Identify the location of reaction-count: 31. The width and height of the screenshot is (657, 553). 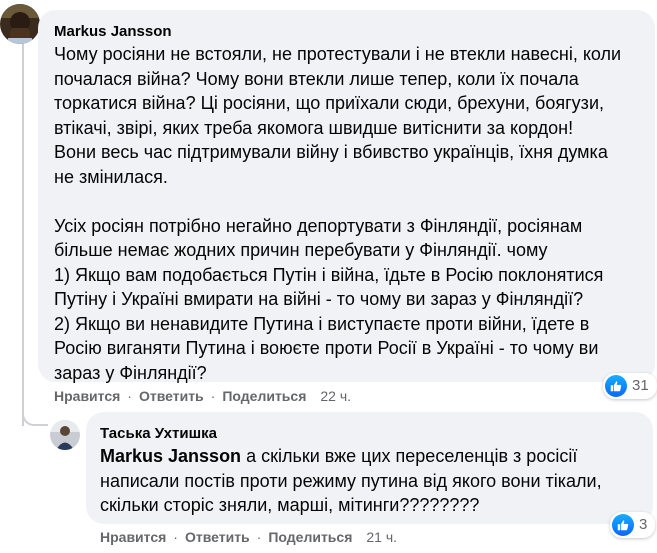
(640, 385).